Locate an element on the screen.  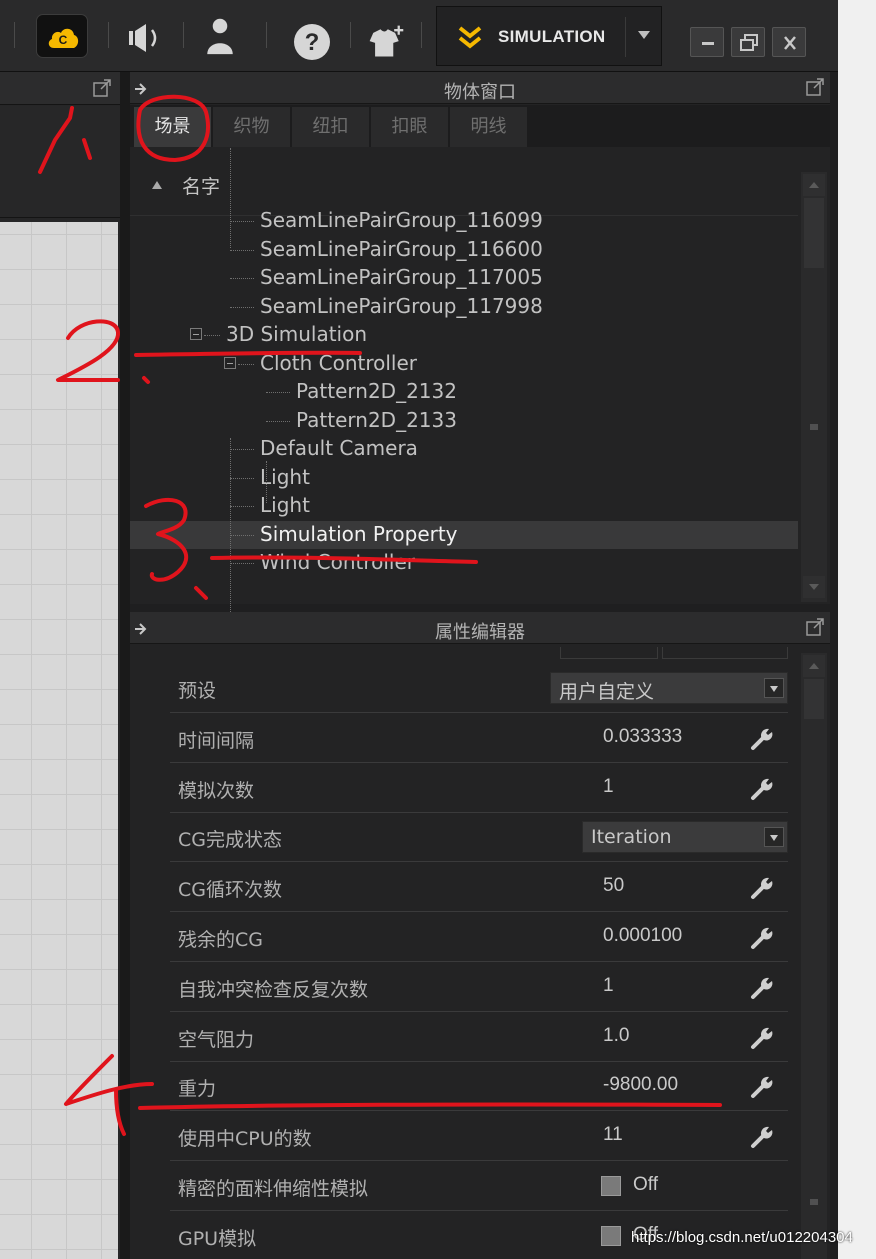
property-row: CG完成状态 Iteration is located at coordinates (479, 837).